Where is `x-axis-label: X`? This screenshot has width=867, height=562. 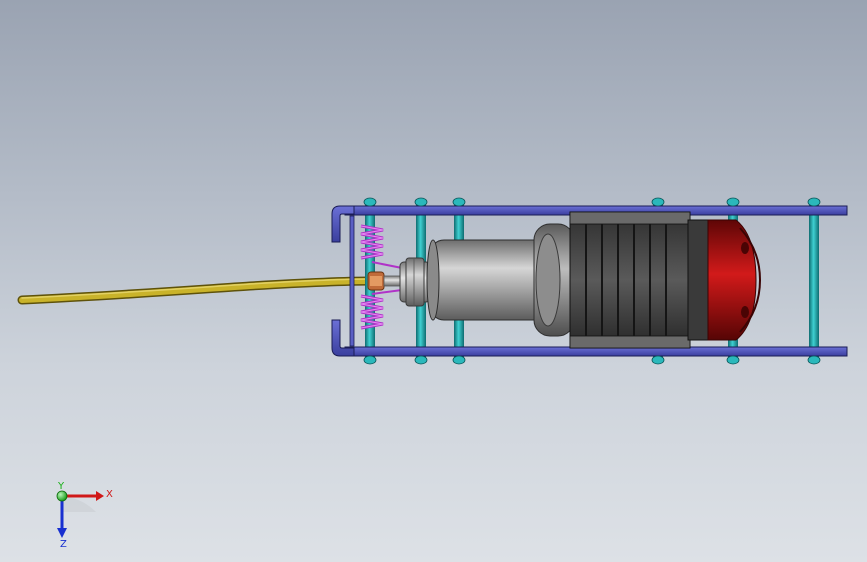 x-axis-label: X is located at coordinates (109, 494).